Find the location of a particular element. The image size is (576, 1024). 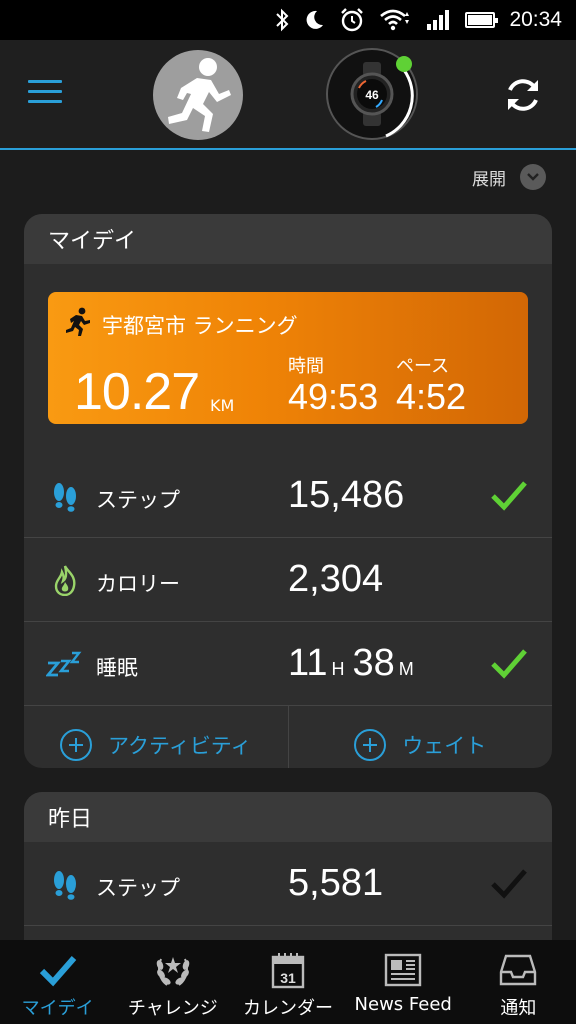

my-day-title: マイデイ is located at coordinates (288, 239).